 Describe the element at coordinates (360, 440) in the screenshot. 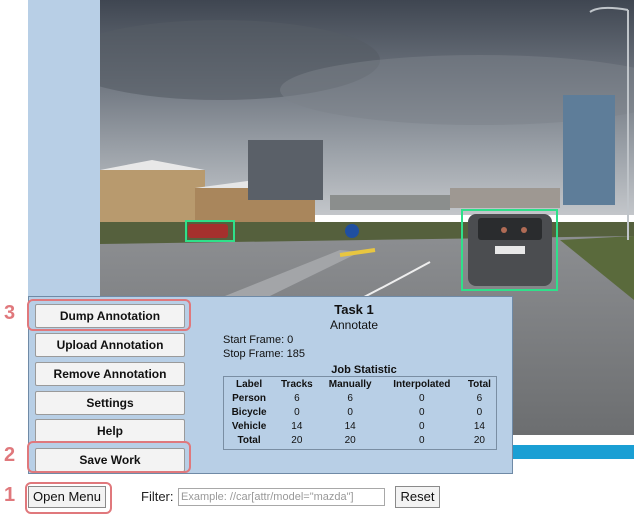

I see `table-row: Total 20 20 0 20` at that location.